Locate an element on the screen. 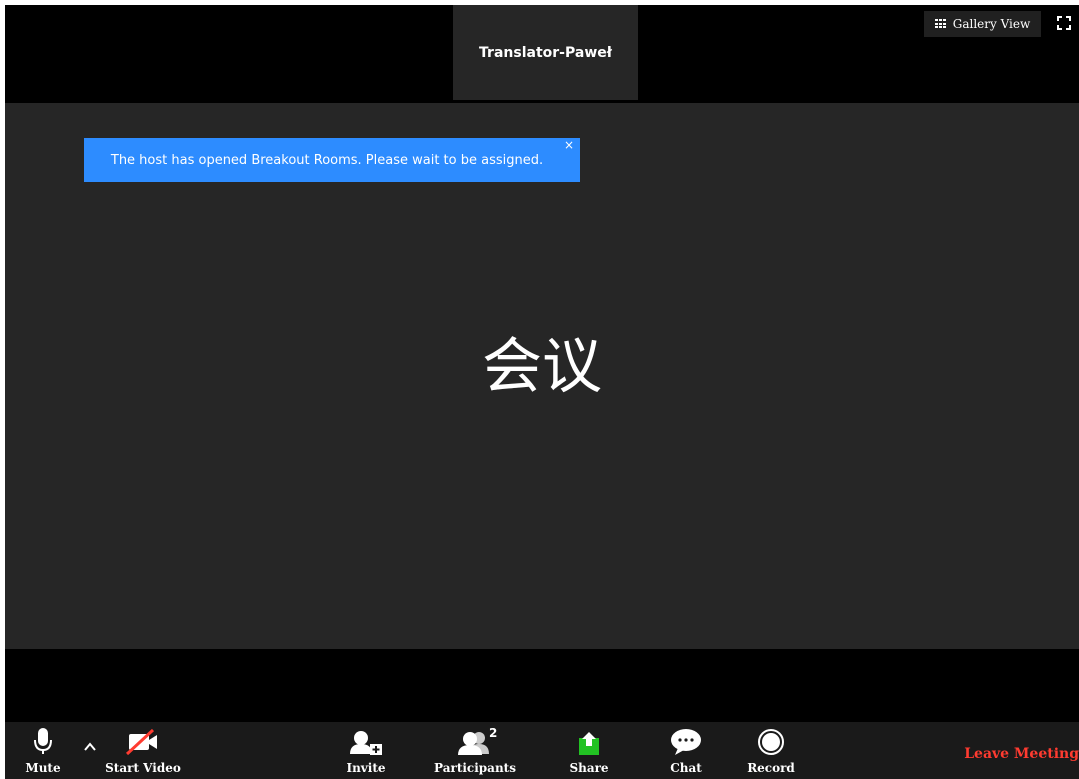 This screenshot has height=779, width=1079. participant-thumbnail: Translator-Paweł is located at coordinates (545, 52).